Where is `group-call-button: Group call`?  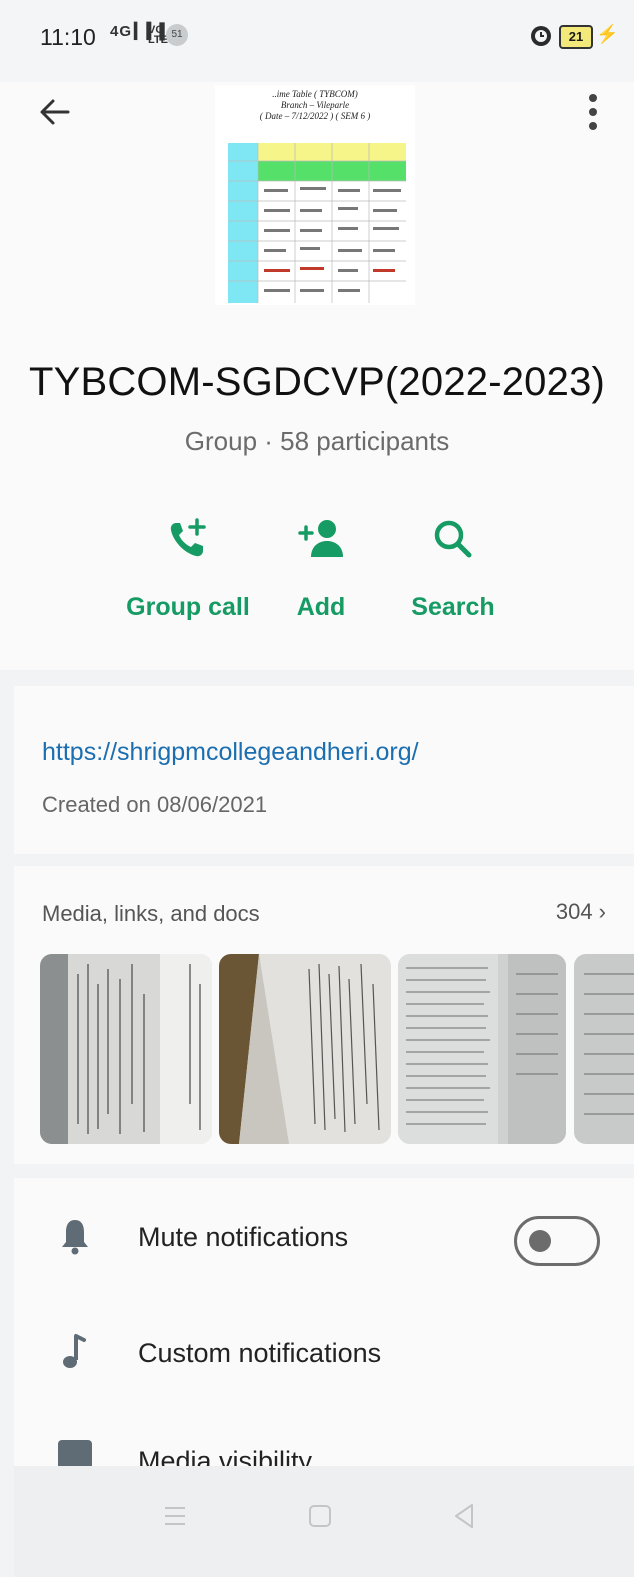
group-call-button: Group call is located at coordinates (188, 568).